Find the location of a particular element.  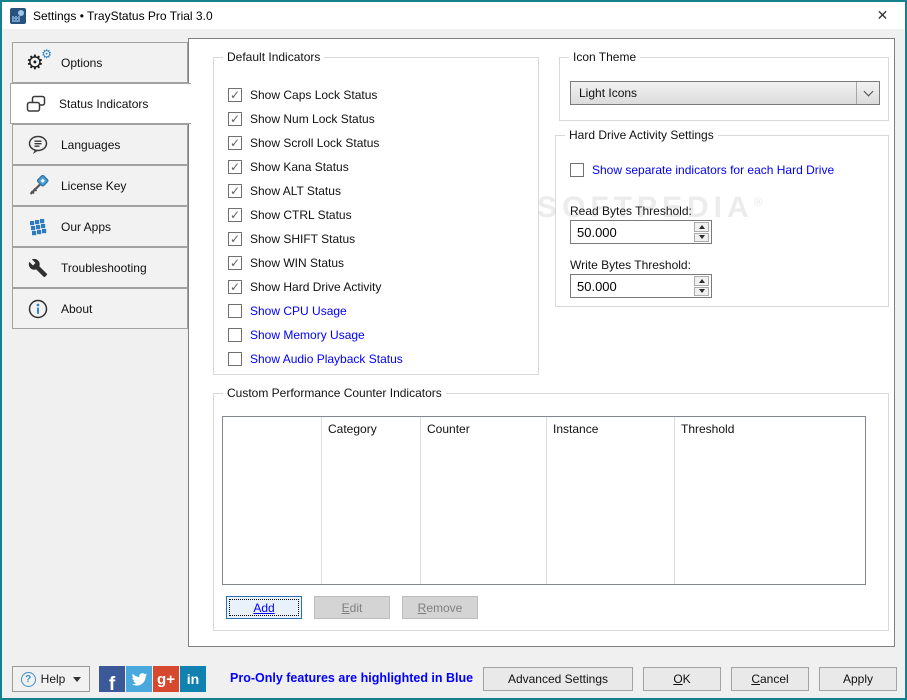

linkedin-icon: in is located at coordinates (193, 679).